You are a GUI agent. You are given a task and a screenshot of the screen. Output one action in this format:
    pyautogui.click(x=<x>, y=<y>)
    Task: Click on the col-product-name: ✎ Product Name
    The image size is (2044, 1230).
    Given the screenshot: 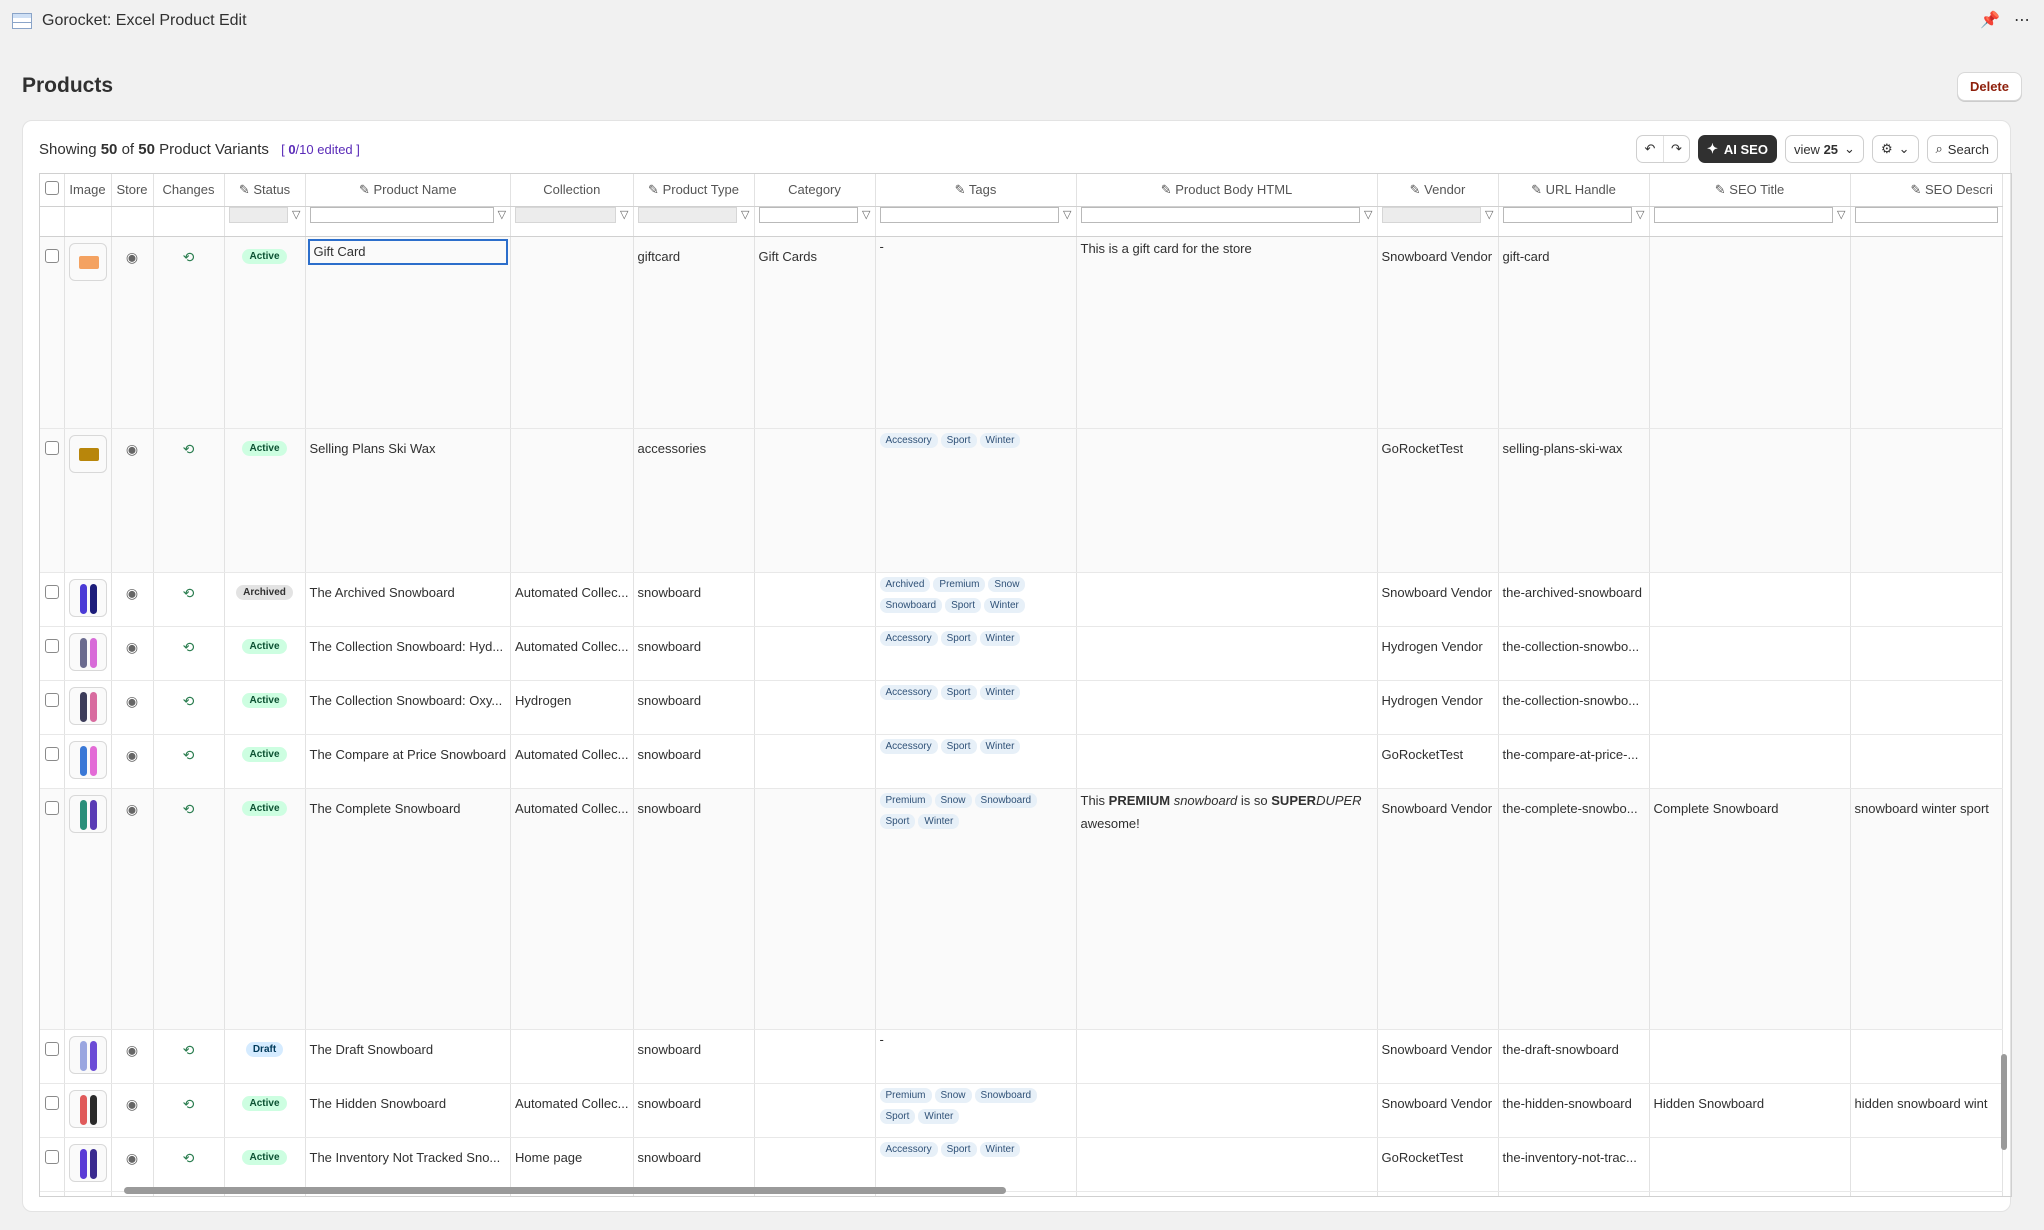 What is the action you would take?
    pyautogui.click(x=408, y=190)
    